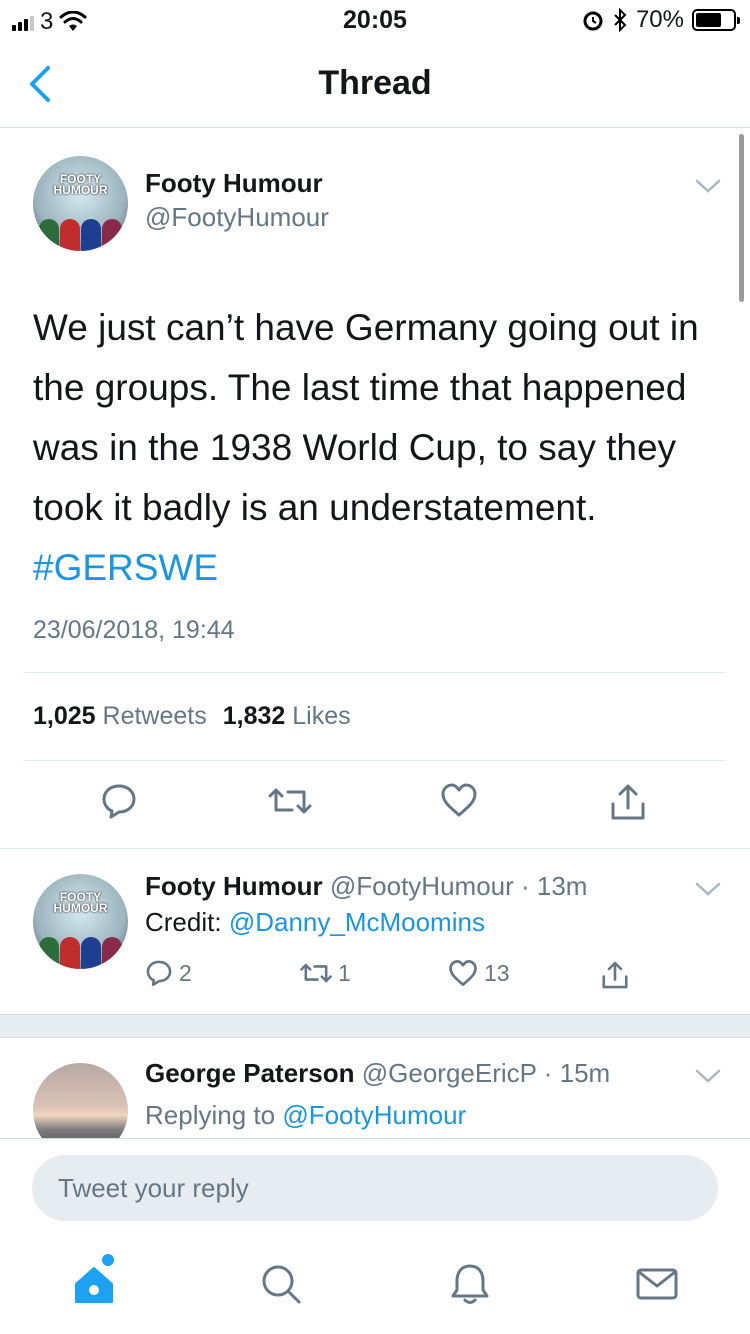 The width and height of the screenshot is (750, 1334). What do you see at coordinates (214, 1115) in the screenshot?
I see `replying-prefix: Replying to` at bounding box center [214, 1115].